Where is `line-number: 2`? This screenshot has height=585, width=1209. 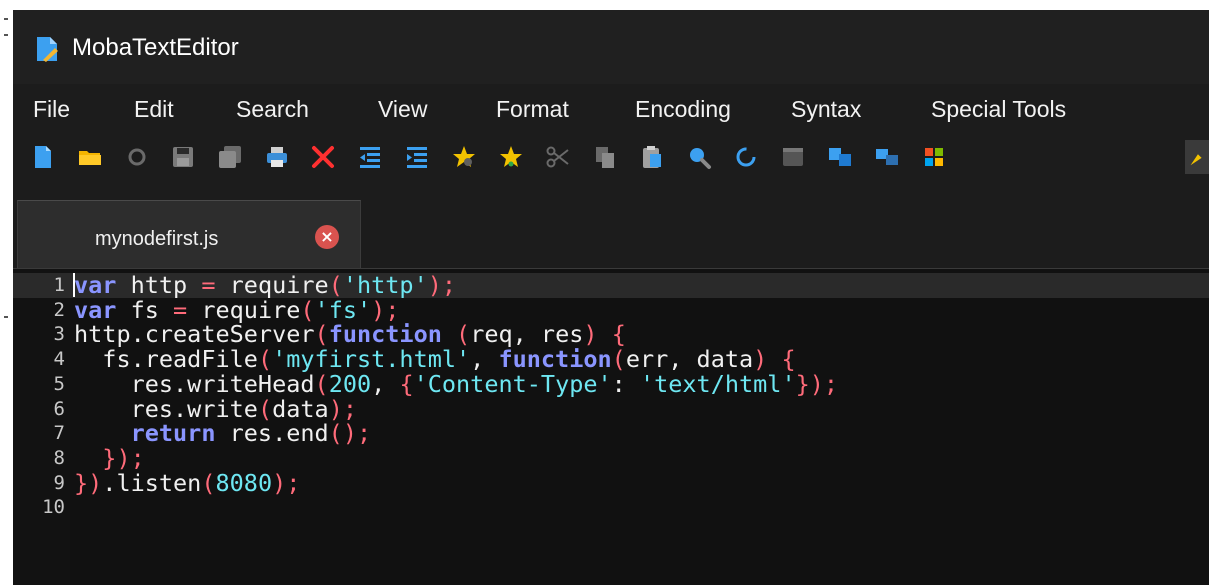 line-number: 2 is located at coordinates (59, 309).